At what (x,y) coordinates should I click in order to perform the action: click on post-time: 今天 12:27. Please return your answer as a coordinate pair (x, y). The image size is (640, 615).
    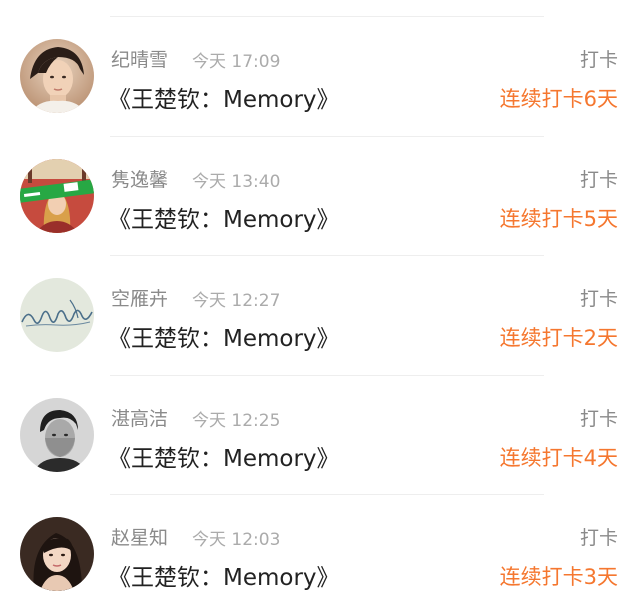
    Looking at the image, I should click on (236, 301).